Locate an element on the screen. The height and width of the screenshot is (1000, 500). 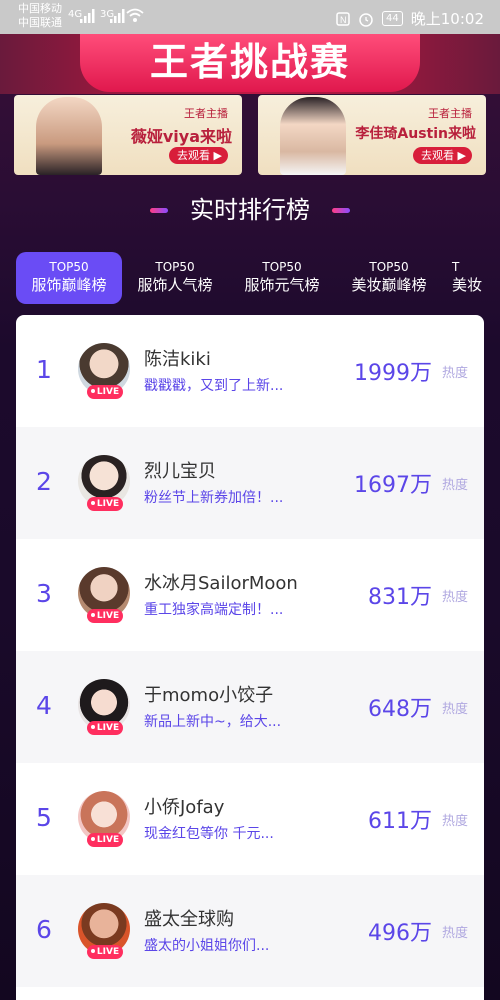
status-right: N 44 晚上10:02 is located at coordinates (410, 18).